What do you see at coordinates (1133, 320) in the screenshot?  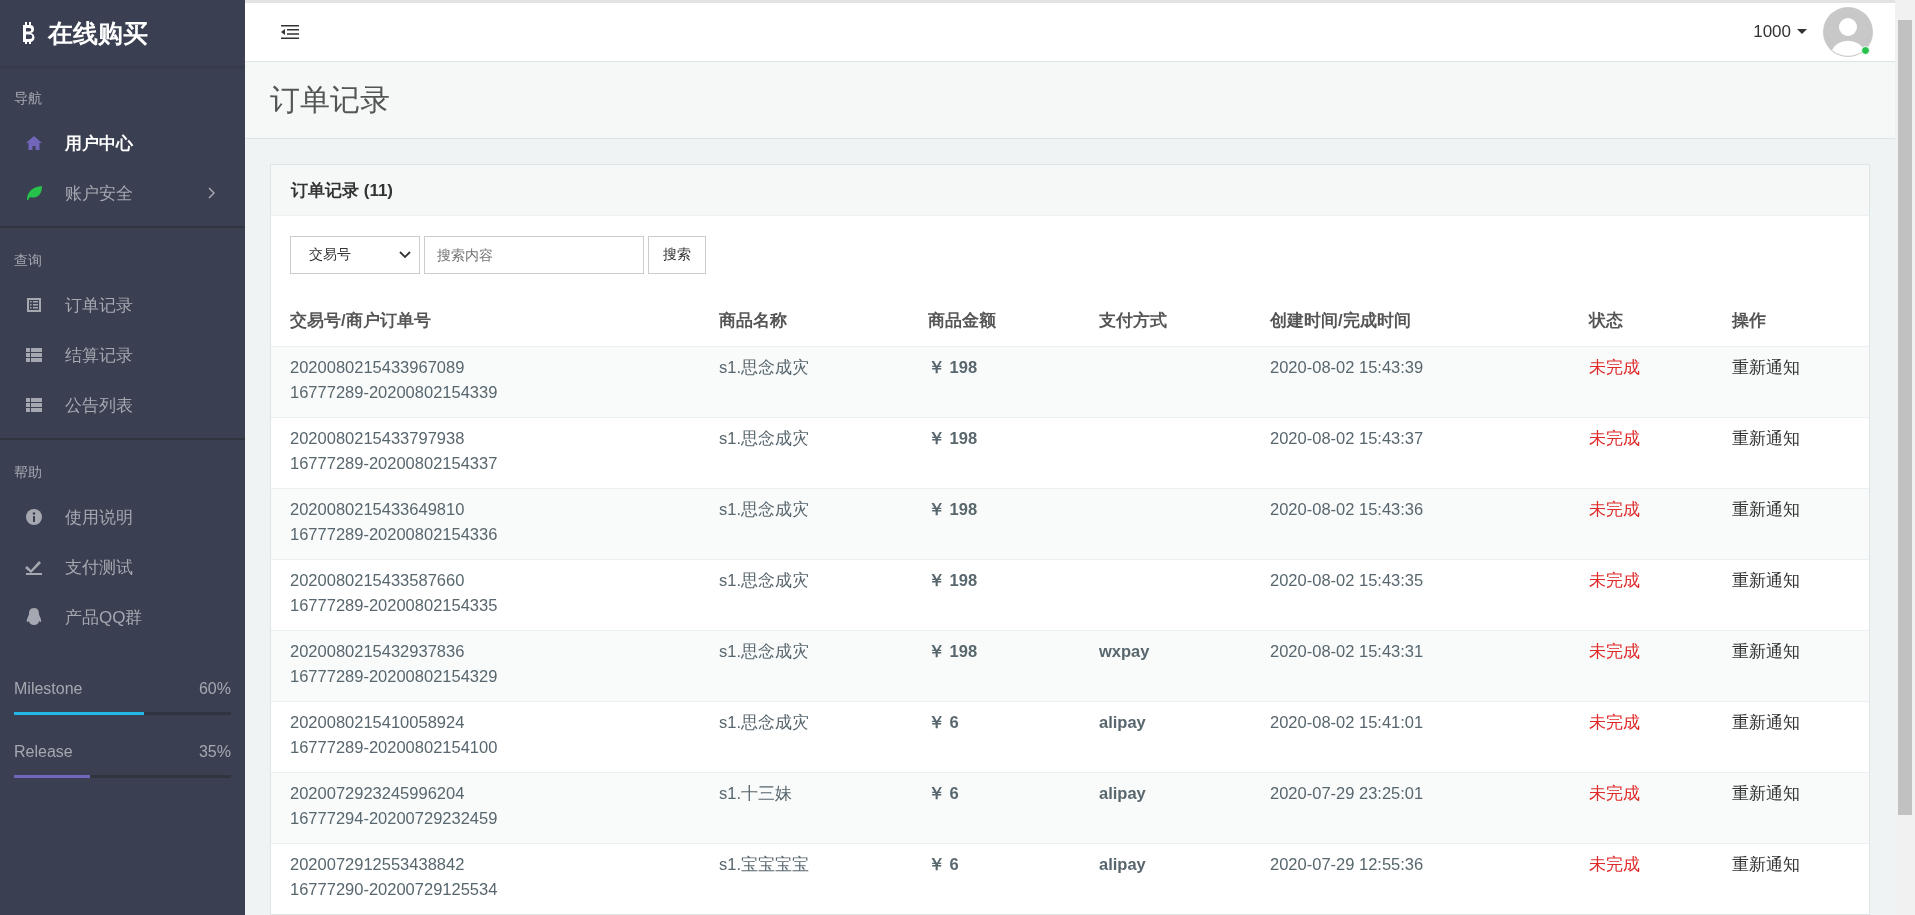 I see `column-header: 支付方式` at bounding box center [1133, 320].